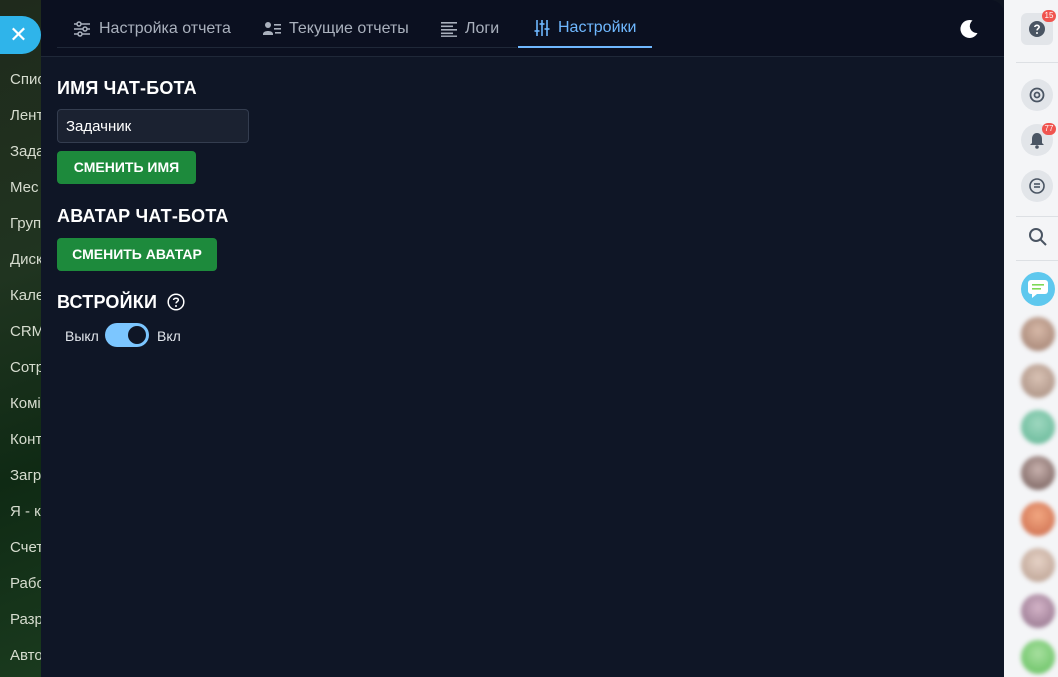 Image resolution: width=1058 pixels, height=677 pixels. What do you see at coordinates (169, 336) in the screenshot?
I see `toggle-on-label: Вкл` at bounding box center [169, 336].